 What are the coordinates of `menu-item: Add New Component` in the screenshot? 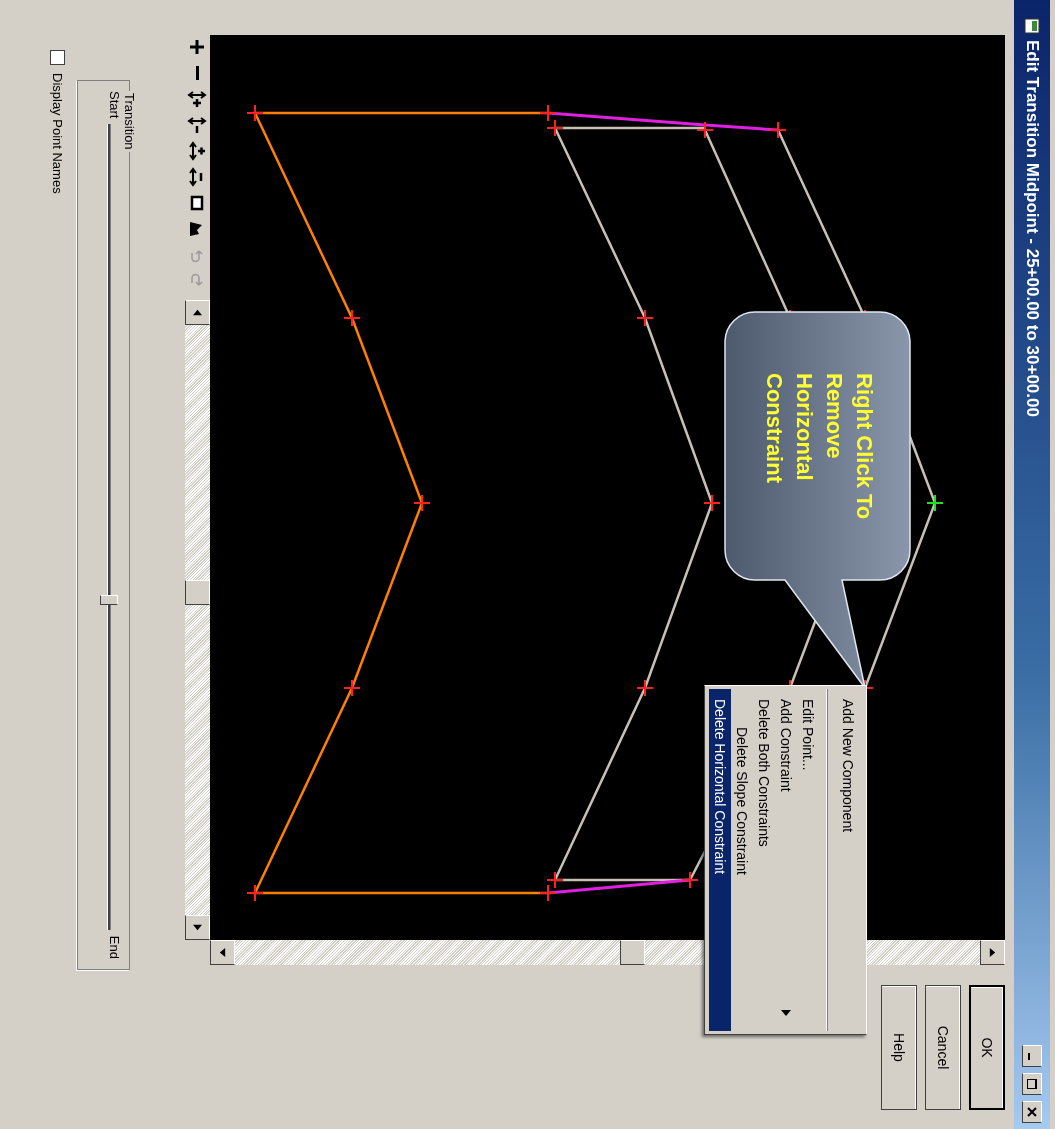 It's located at (844, 860).